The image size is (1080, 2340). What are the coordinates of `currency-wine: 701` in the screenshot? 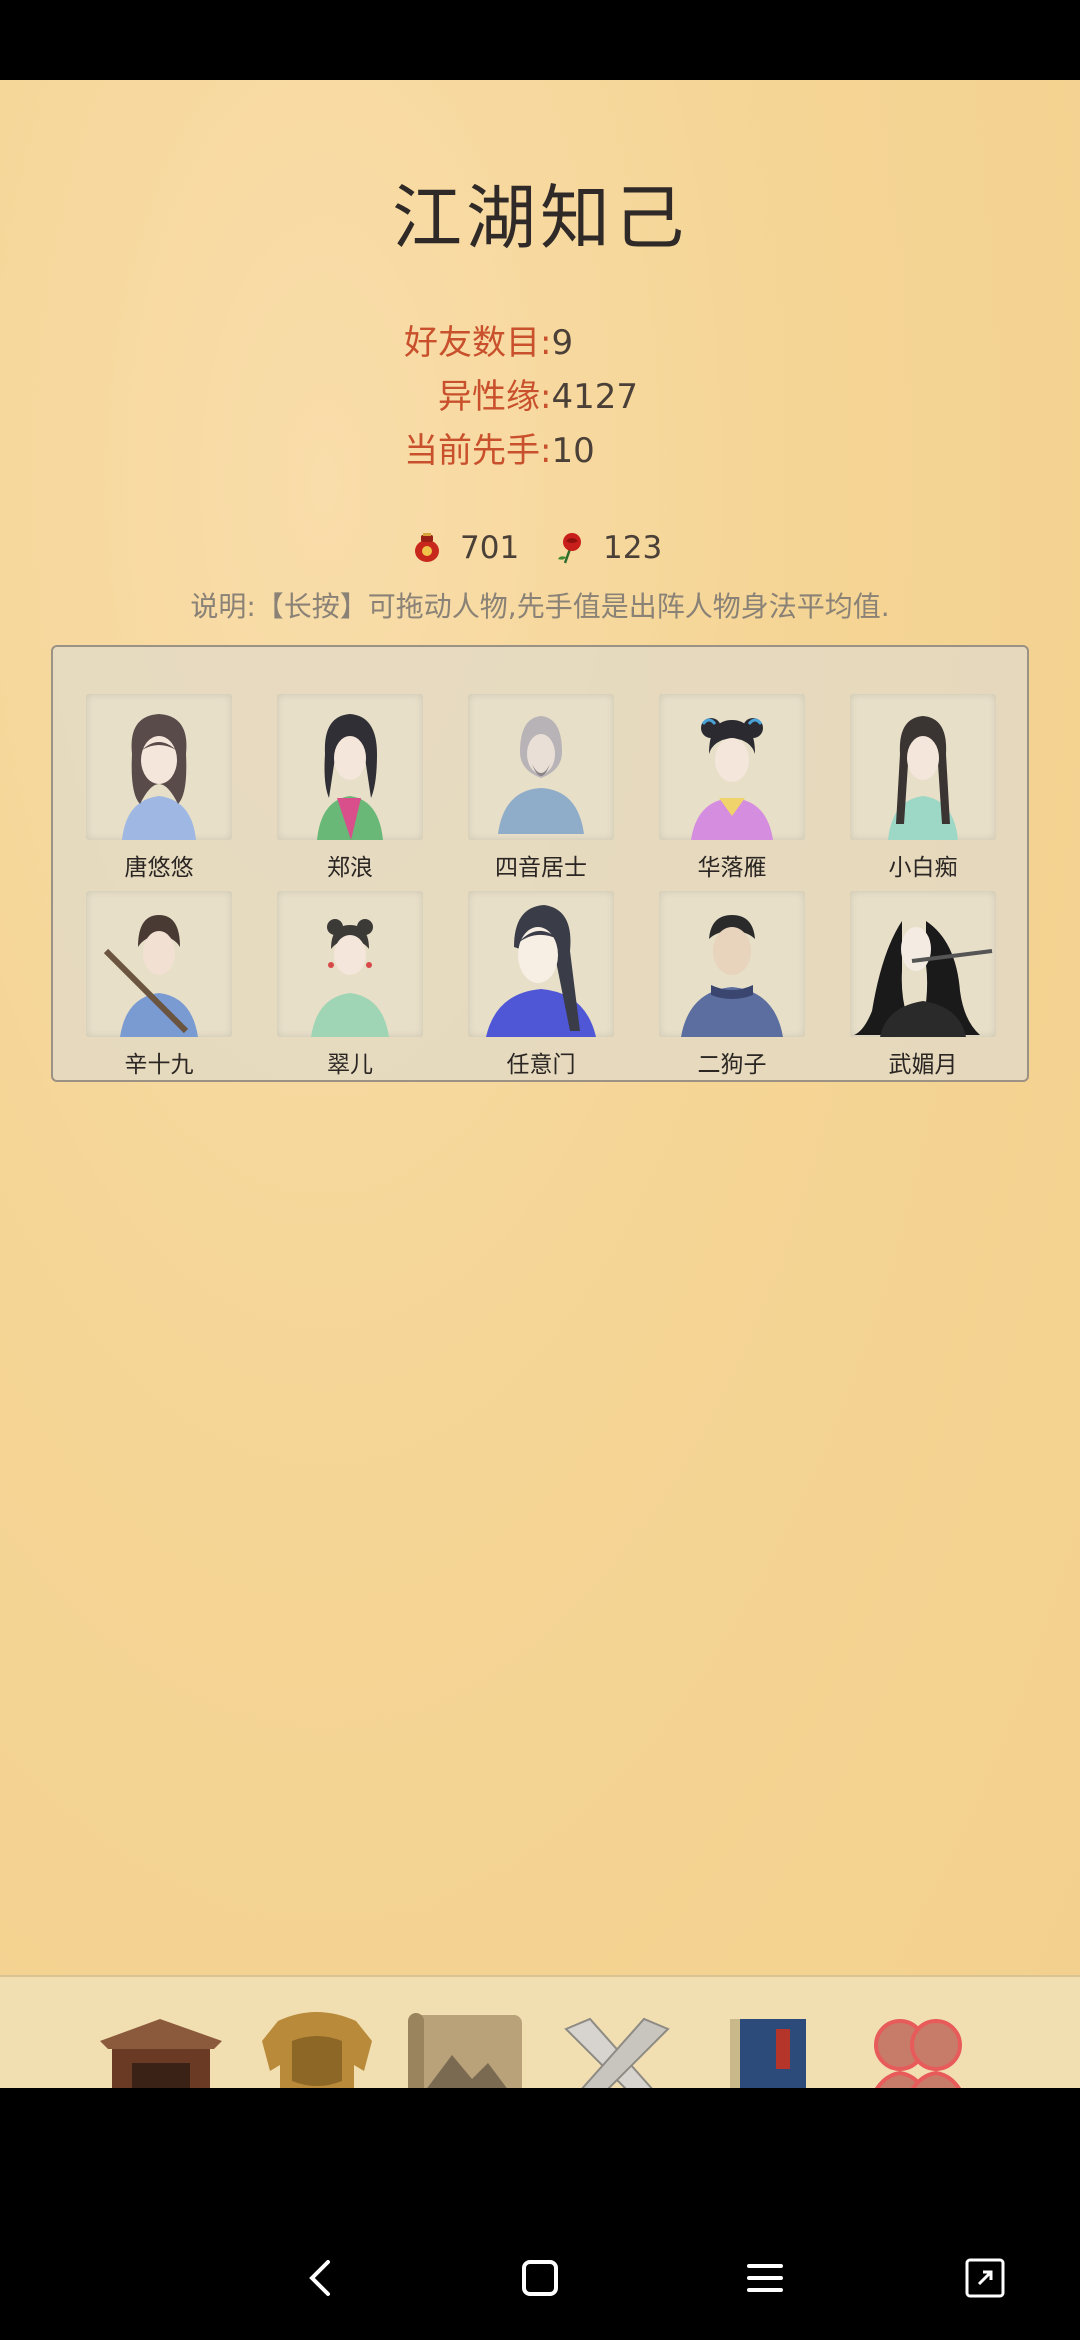 It's located at (464, 548).